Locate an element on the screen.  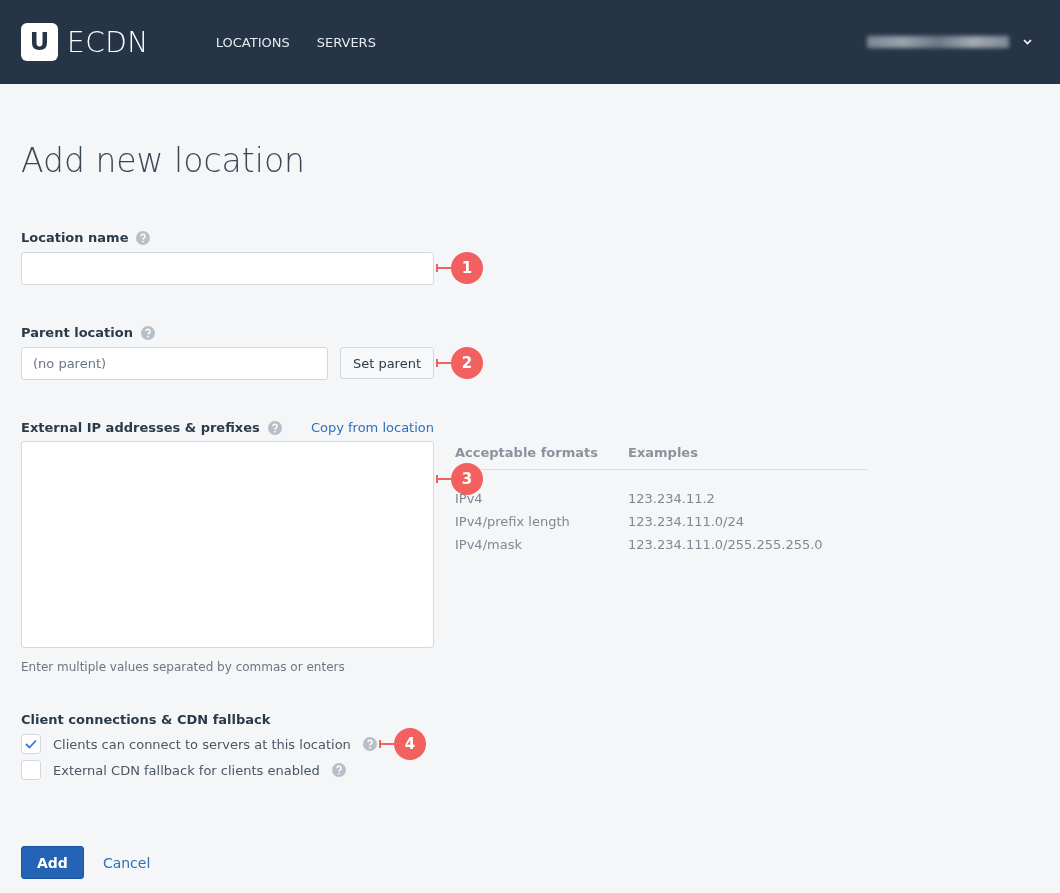
table-cell-text: 123.234.111.0/255.255.255.0 is located at coordinates (726, 545).